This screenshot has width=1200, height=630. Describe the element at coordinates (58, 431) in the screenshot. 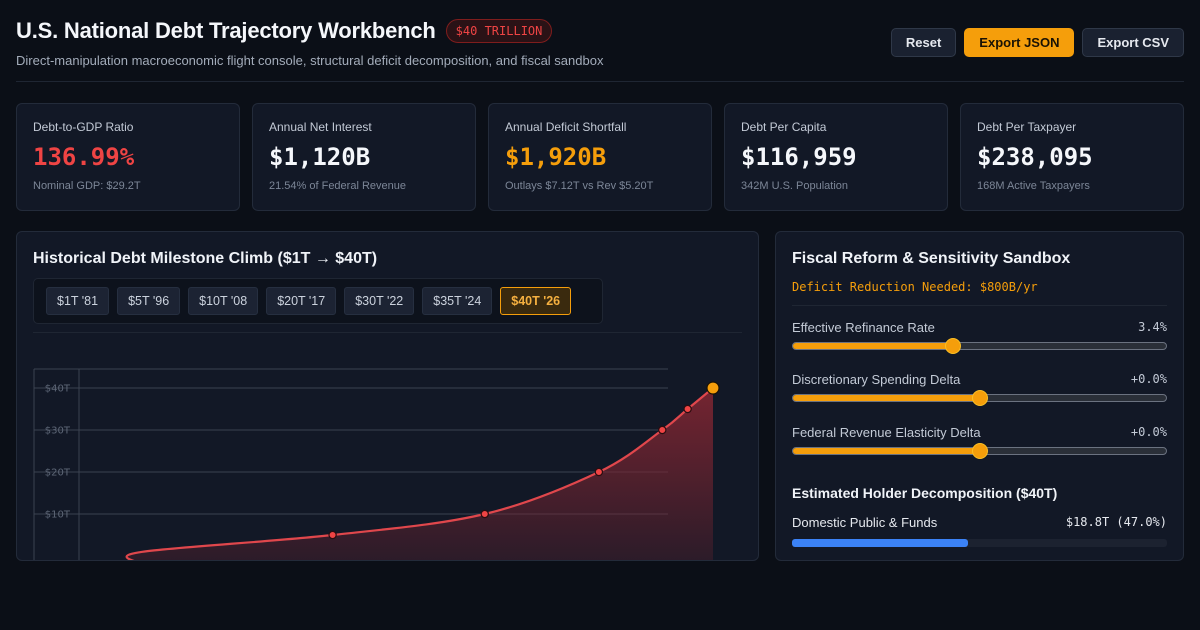

I see `y-tick-label: $30T` at that location.